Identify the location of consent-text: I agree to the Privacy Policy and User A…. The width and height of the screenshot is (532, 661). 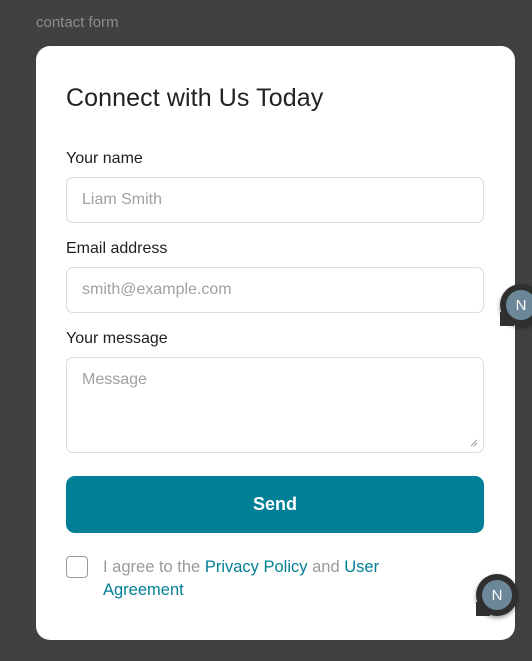
(273, 579).